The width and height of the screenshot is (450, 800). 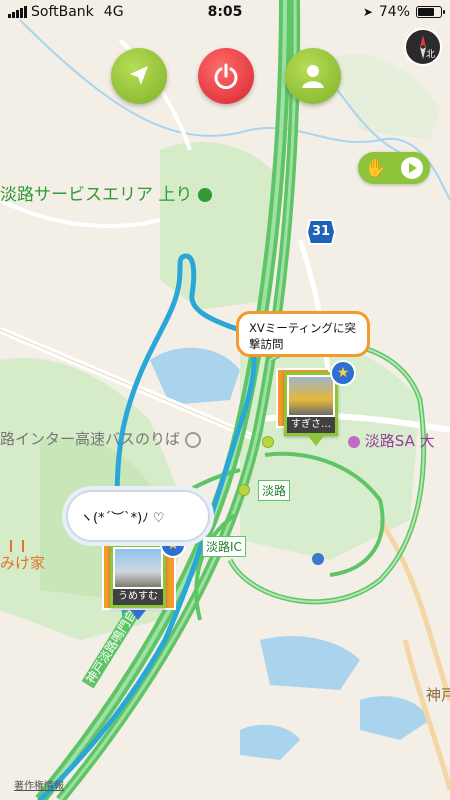 I want to click on kobe-text: 神戸, so click(x=438, y=695).